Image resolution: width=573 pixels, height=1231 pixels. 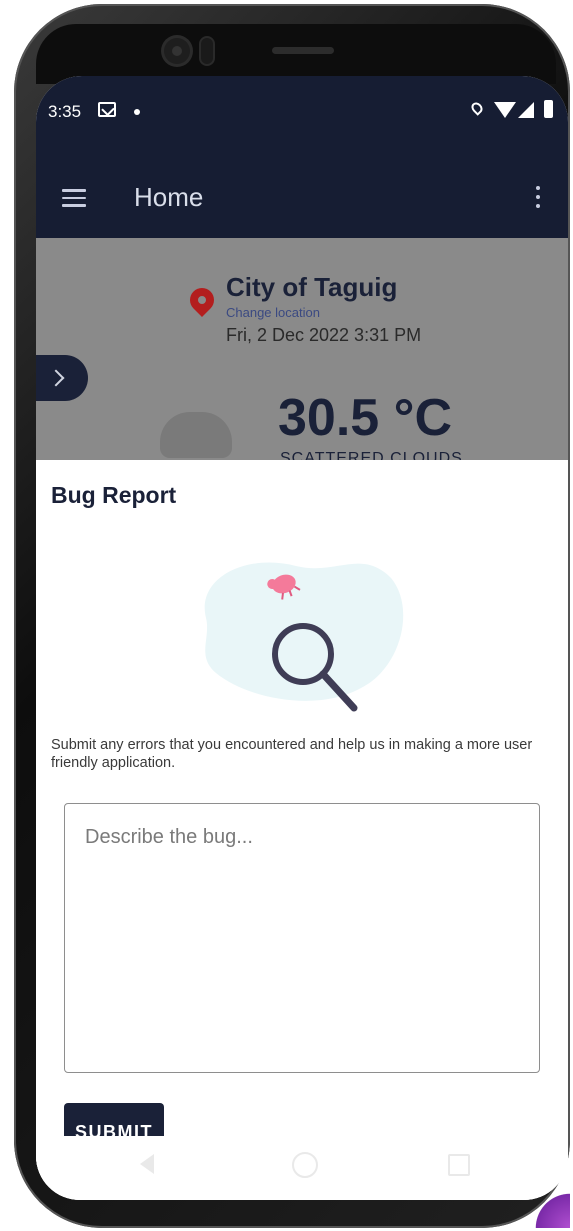 I want to click on nav-recents-icon, so click(x=459, y=1165).